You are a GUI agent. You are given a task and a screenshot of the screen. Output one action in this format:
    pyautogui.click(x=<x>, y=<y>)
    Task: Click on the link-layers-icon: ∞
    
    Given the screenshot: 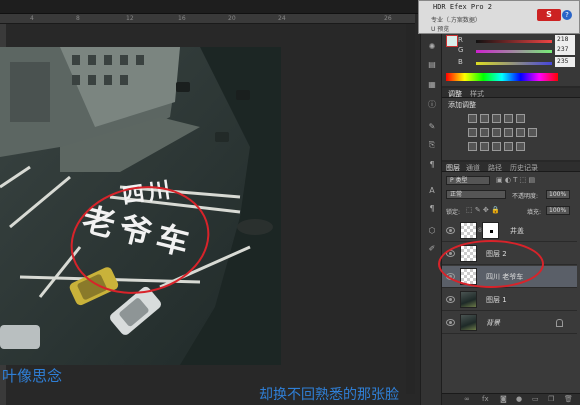 What is the action you would take?
    pyautogui.click(x=467, y=399)
    